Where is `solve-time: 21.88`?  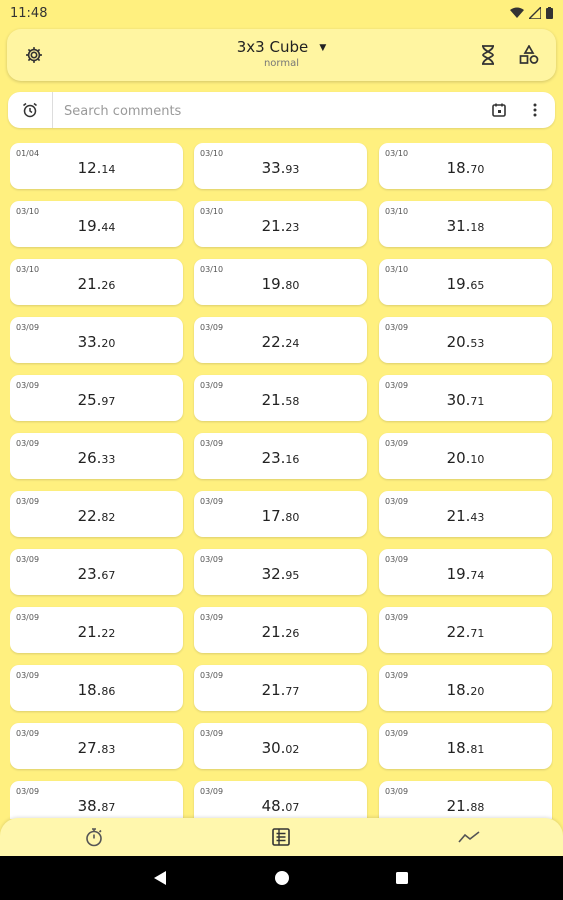 solve-time: 21.88 is located at coordinates (465, 806).